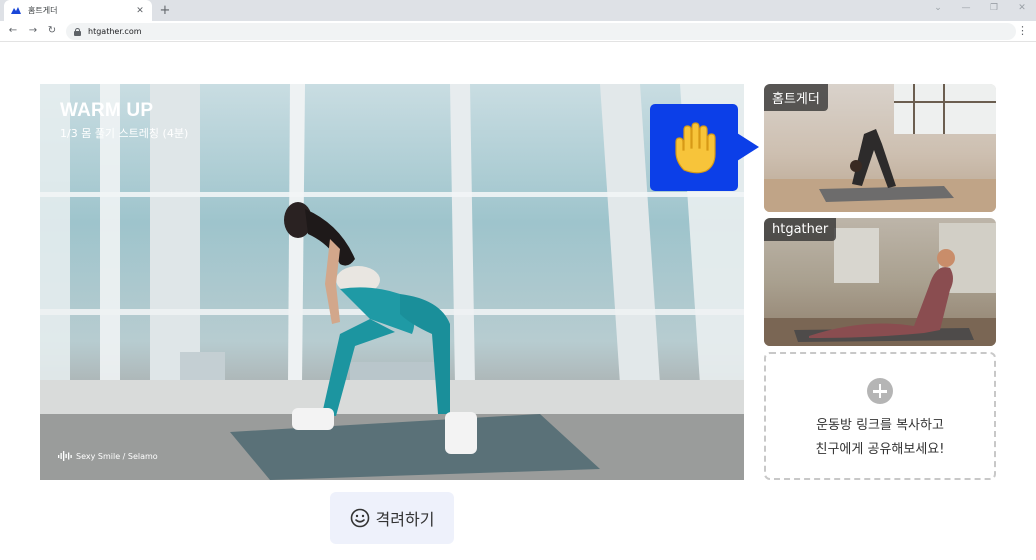  What do you see at coordinates (65, 456) in the screenshot?
I see `sound-wave-icon` at bounding box center [65, 456].